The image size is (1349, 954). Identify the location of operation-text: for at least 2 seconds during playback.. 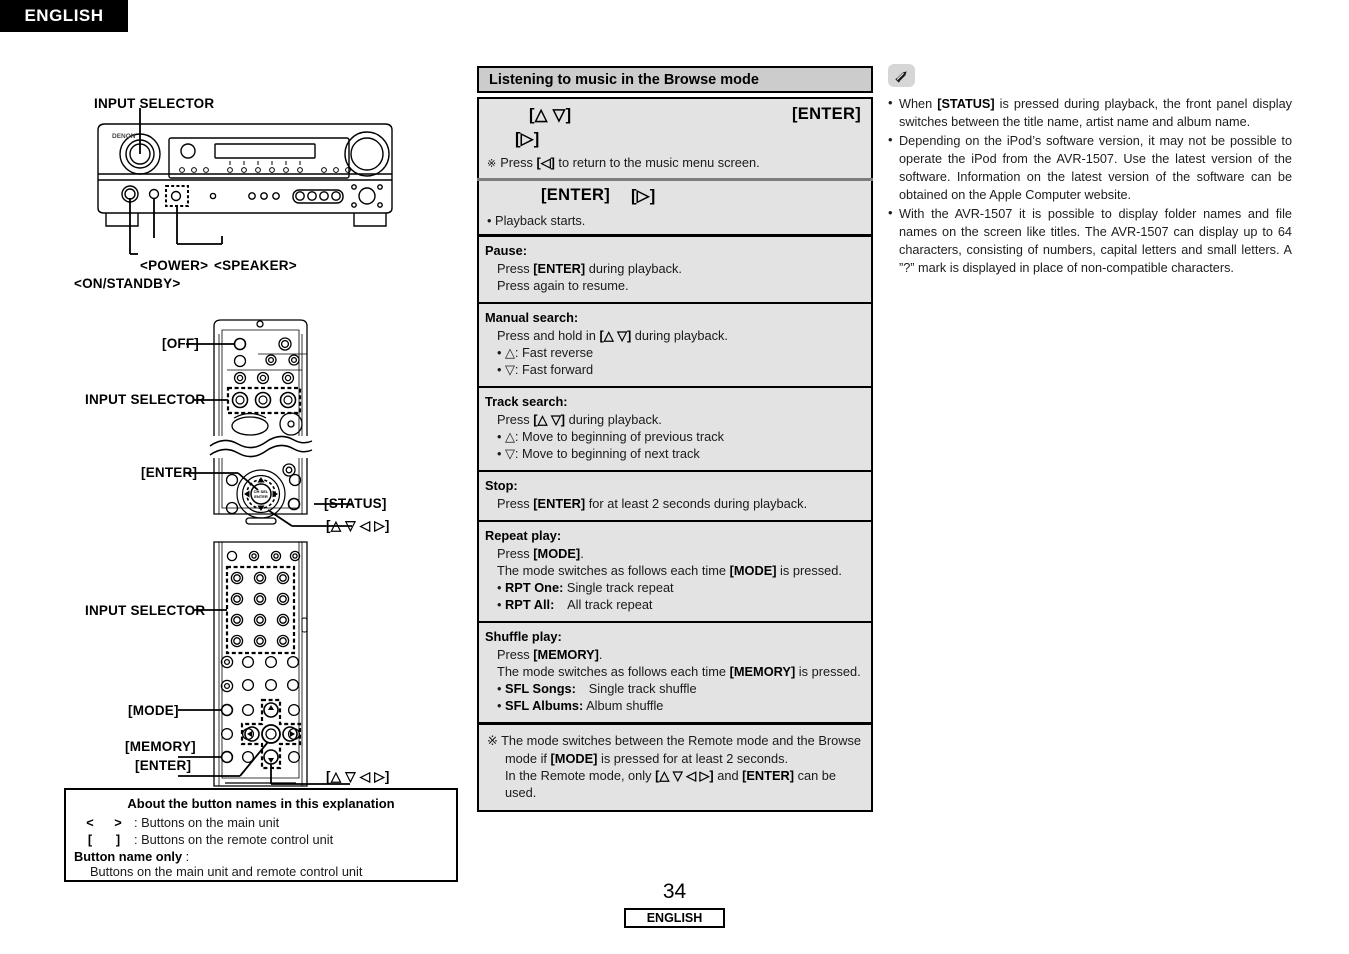
(696, 504).